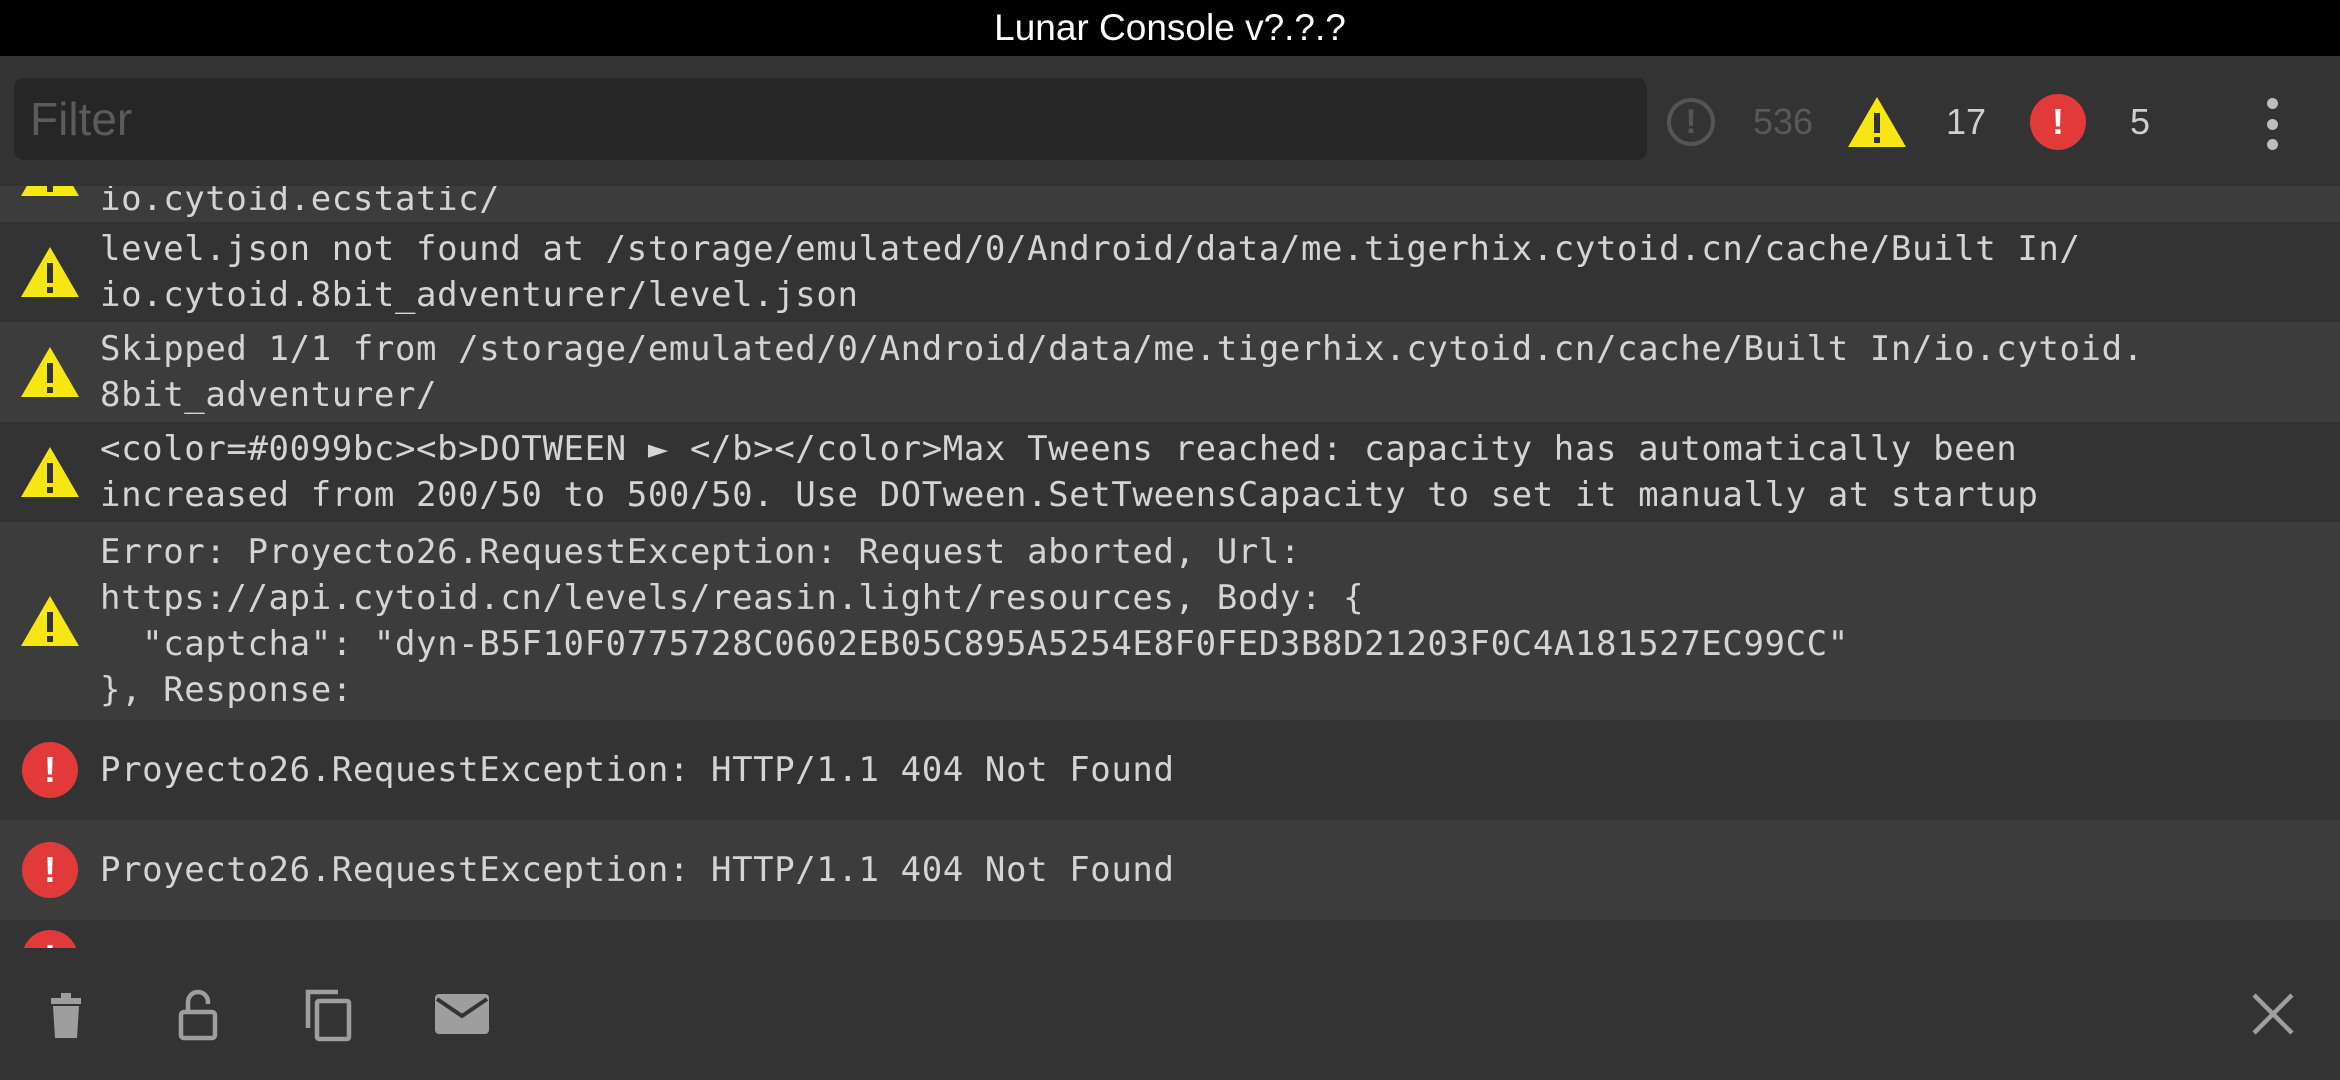  Describe the element at coordinates (1966, 121) in the screenshot. I see `warning-count: 17` at that location.